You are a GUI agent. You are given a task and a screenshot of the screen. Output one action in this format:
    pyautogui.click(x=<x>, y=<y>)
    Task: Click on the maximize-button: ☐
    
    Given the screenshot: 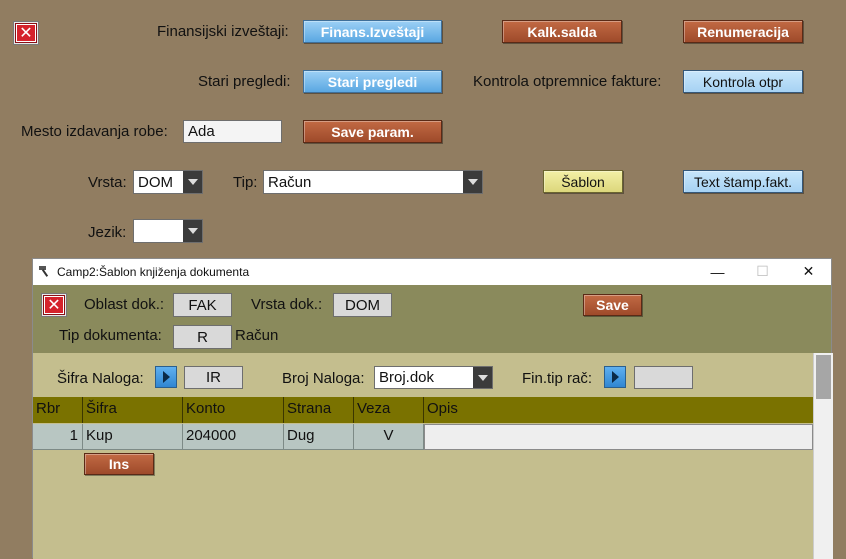 What is the action you would take?
    pyautogui.click(x=762, y=271)
    